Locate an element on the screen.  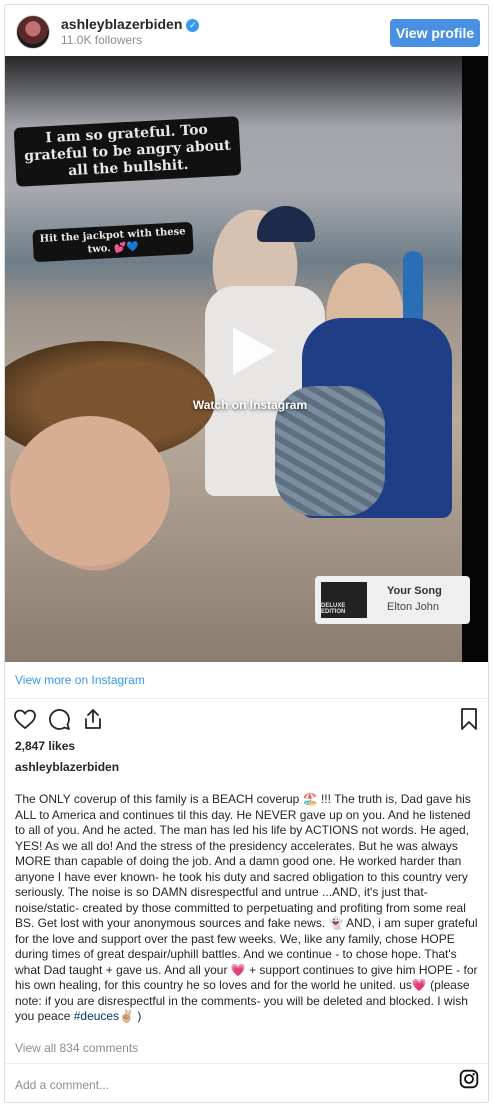
watch-on-instagram-label: Watch on Instagram is located at coordinates (250, 405).